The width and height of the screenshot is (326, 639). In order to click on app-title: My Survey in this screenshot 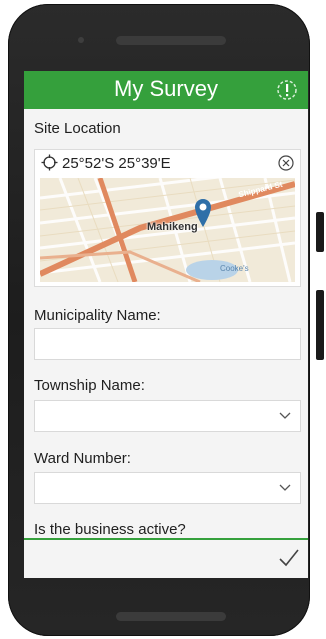, I will do `click(166, 88)`.